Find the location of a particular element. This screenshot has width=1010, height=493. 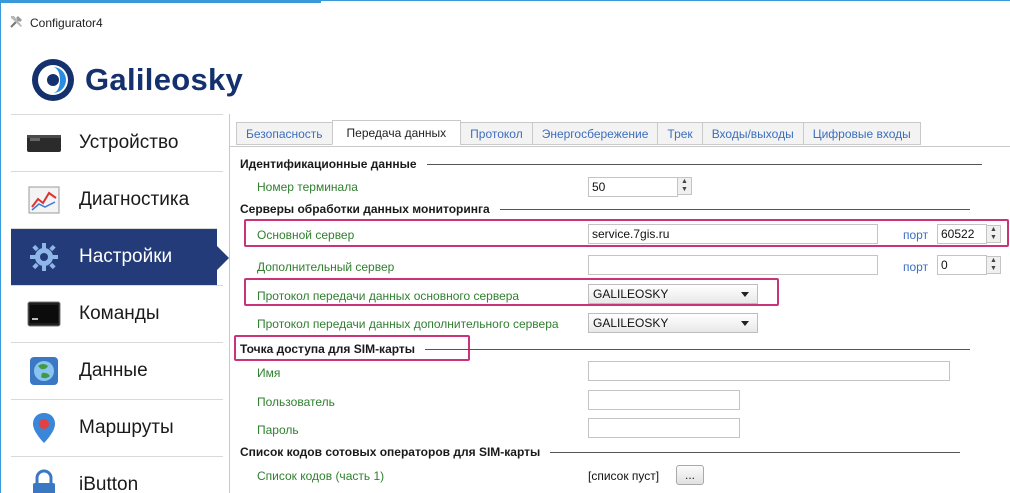

main-protocol-select: GALILEOSKY is located at coordinates (673, 294).